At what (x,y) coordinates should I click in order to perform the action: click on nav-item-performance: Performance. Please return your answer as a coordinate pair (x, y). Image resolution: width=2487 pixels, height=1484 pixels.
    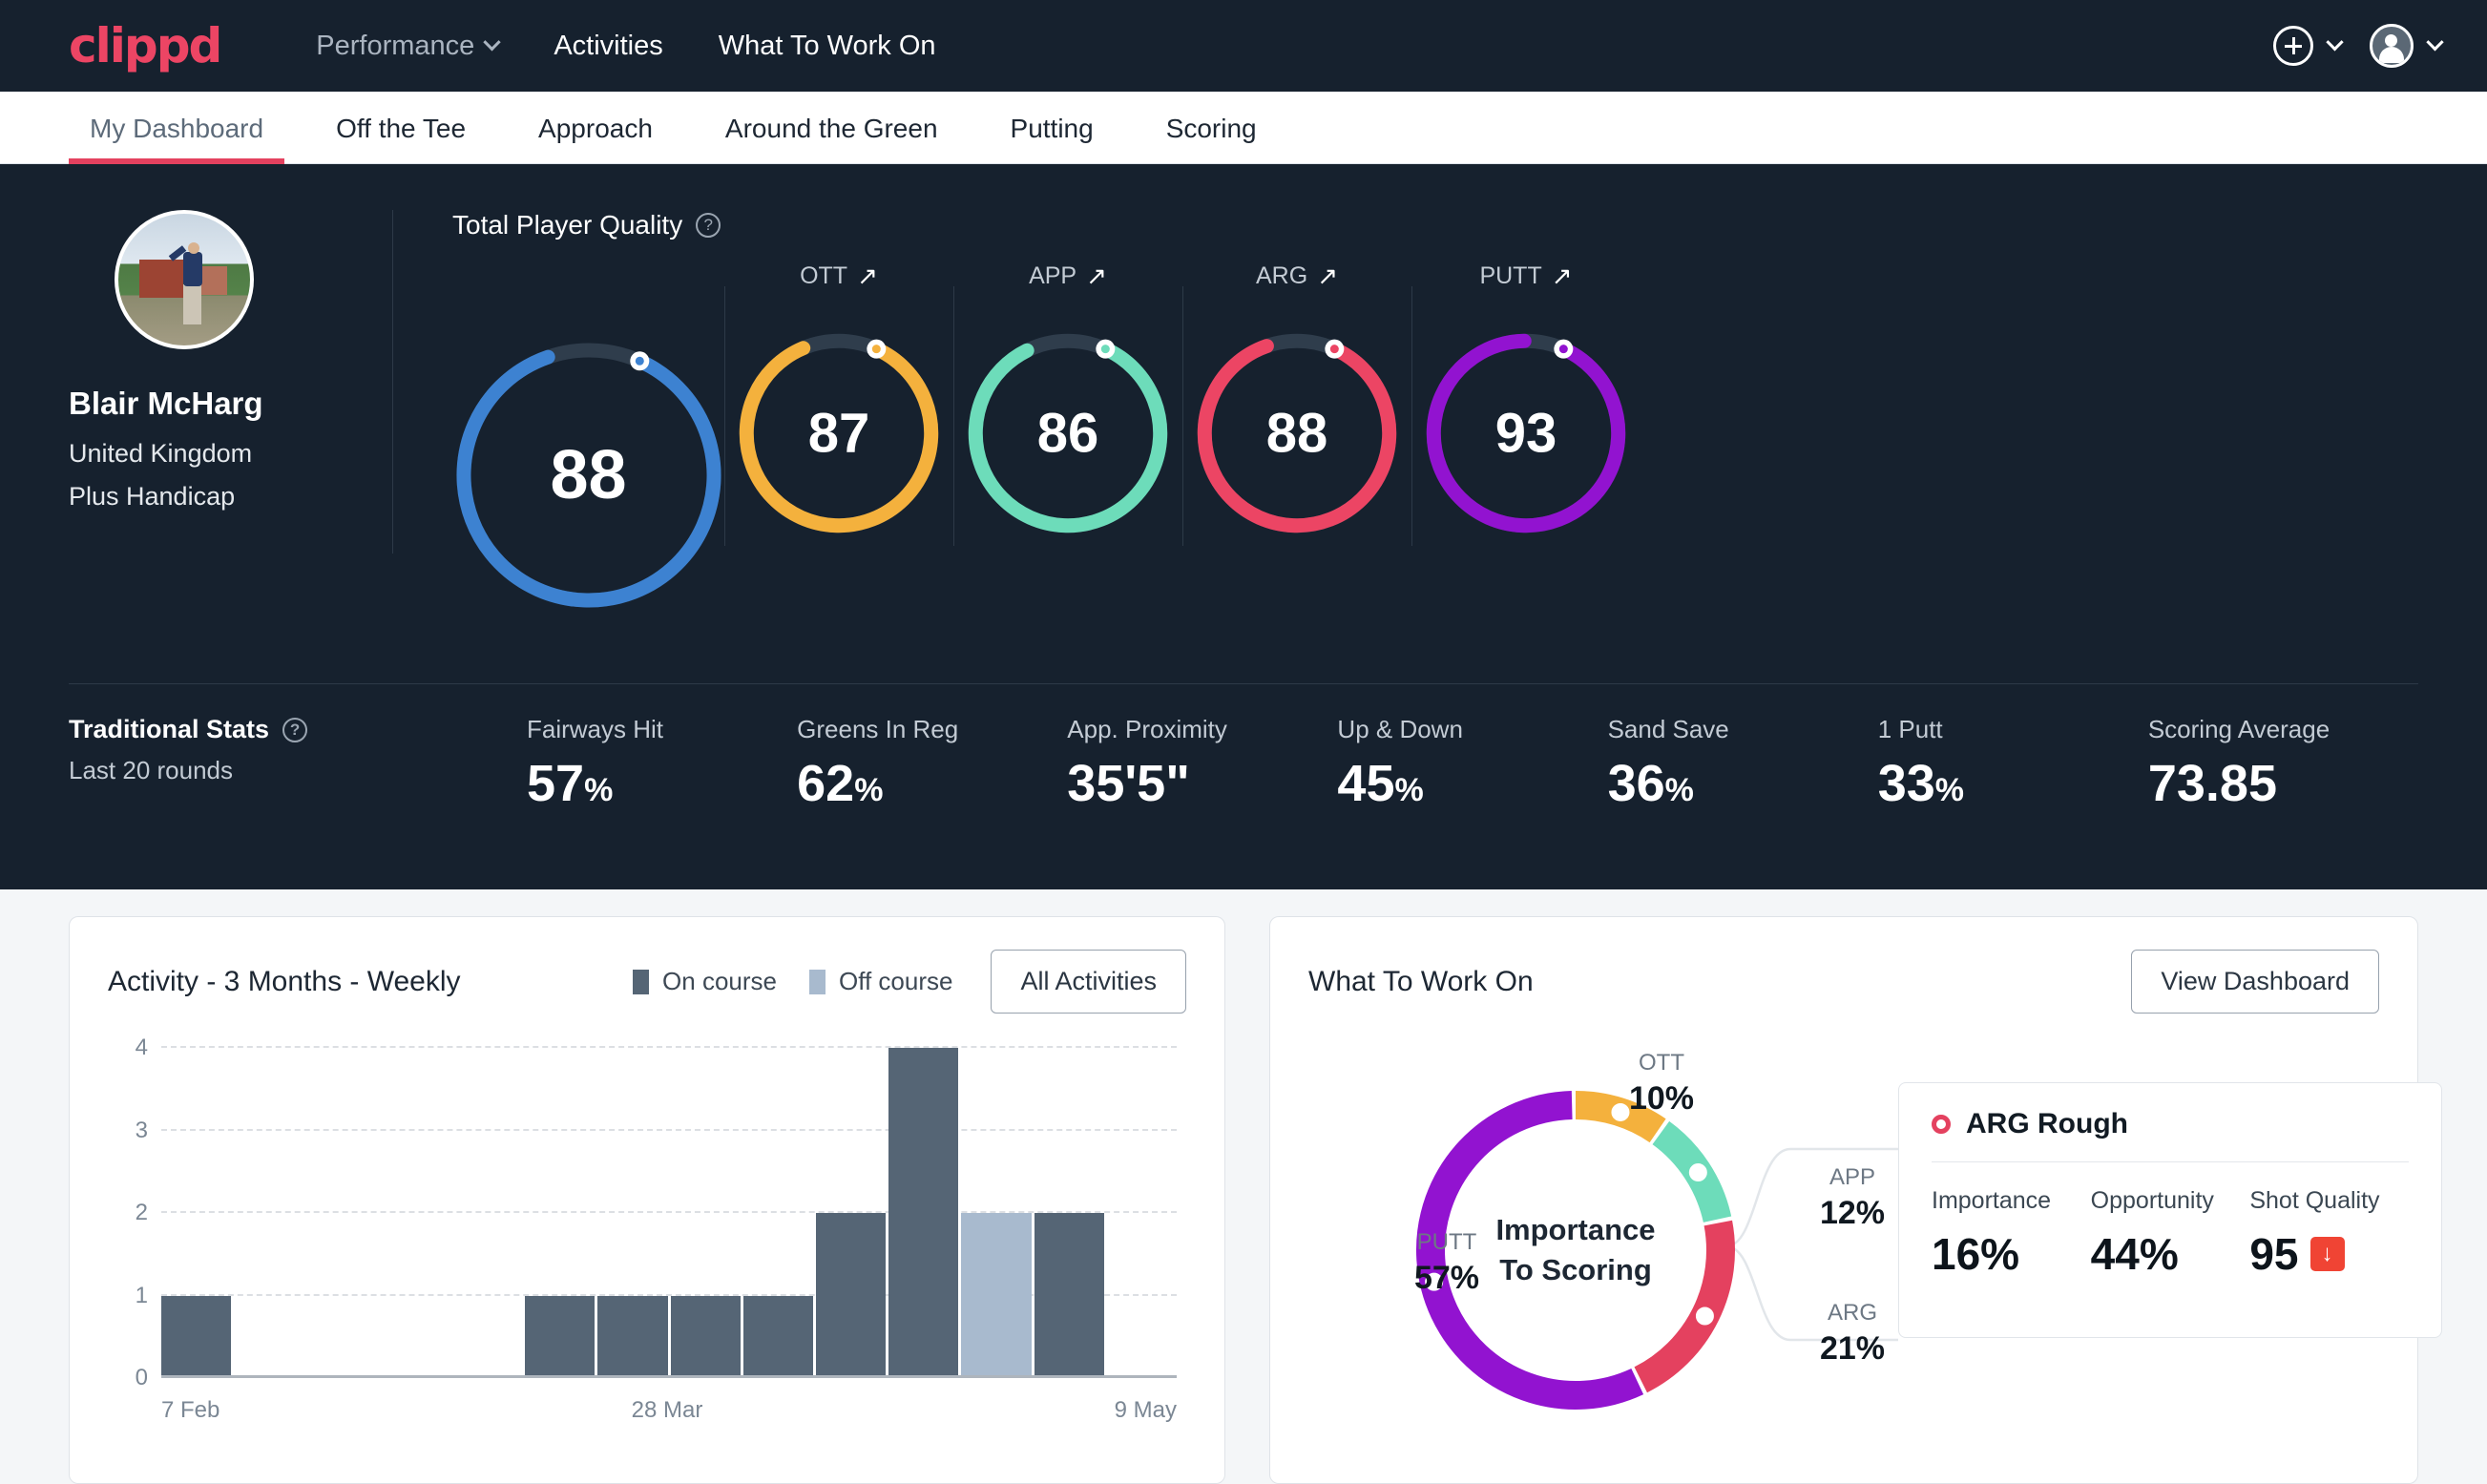
    Looking at the image, I should click on (409, 46).